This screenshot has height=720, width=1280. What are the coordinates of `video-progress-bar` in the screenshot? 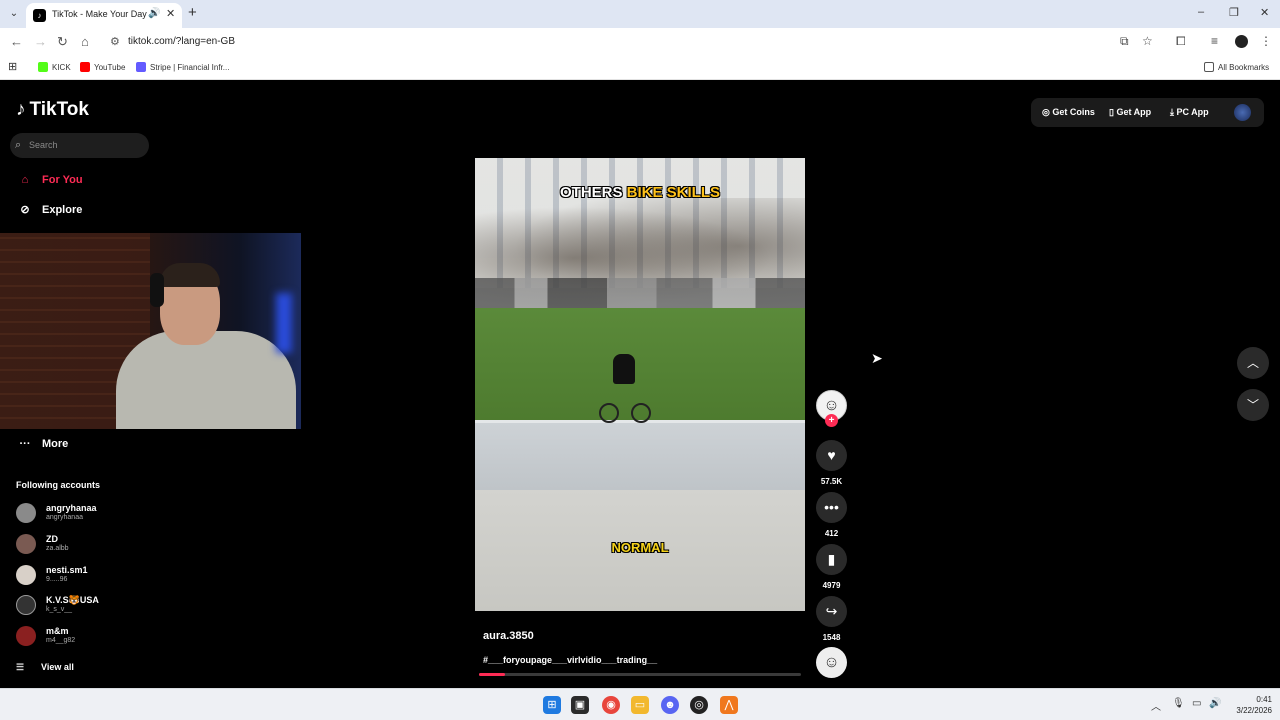 It's located at (640, 674).